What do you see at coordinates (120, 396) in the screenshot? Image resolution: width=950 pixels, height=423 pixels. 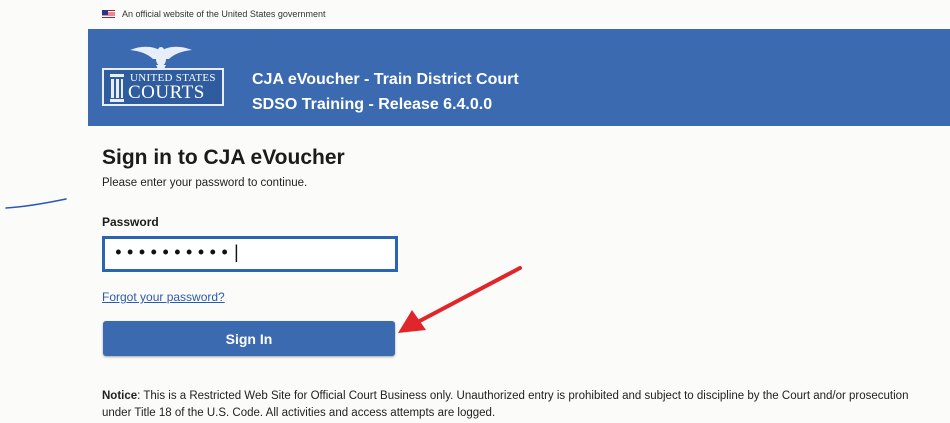 I see `notice-label: Notice` at bounding box center [120, 396].